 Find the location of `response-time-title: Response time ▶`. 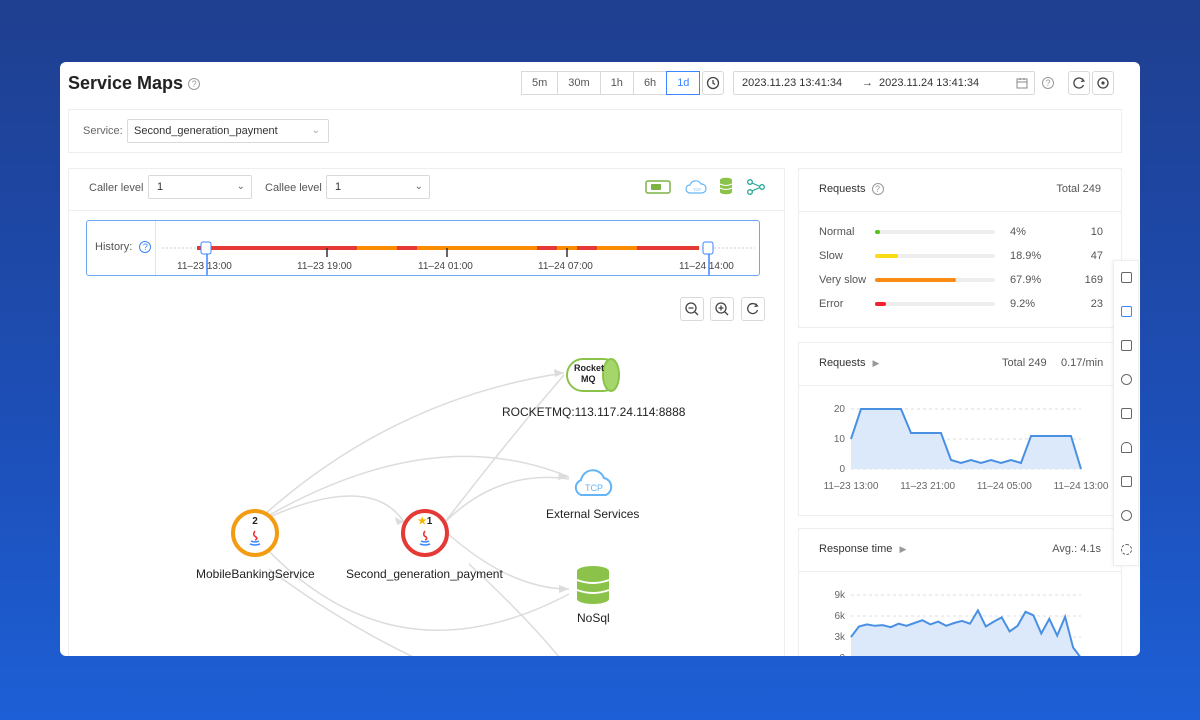

response-time-title: Response time ▶ is located at coordinates (862, 549).